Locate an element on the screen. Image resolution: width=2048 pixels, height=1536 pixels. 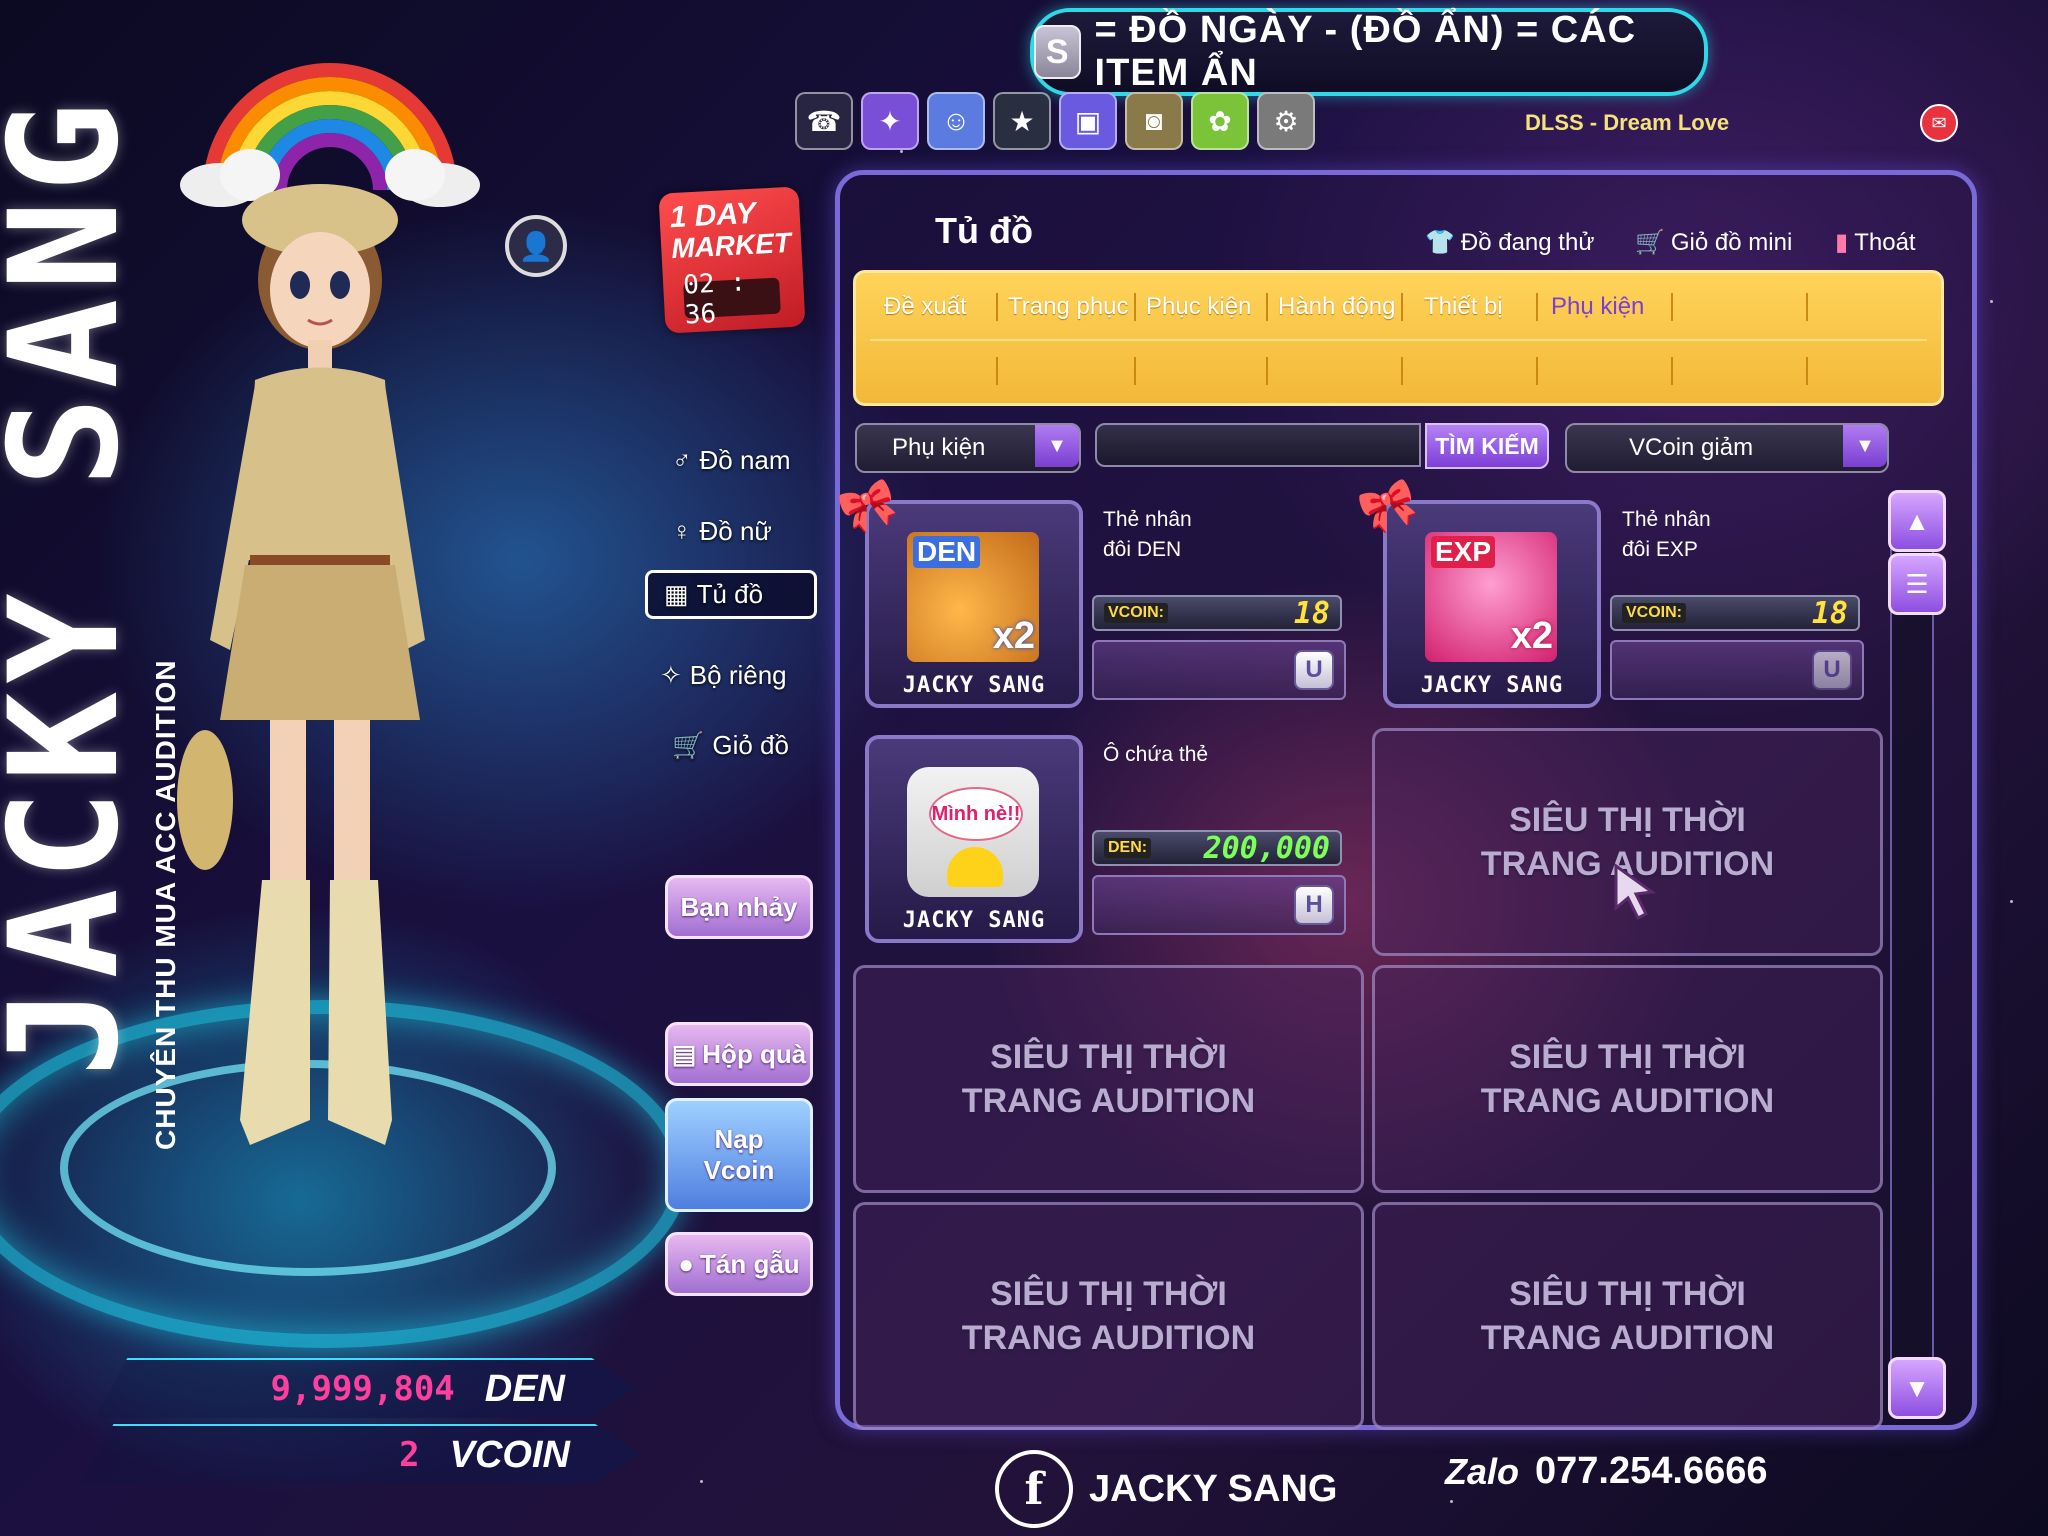
topup-vcoin-button: Nạp Vcoin is located at coordinates (739, 1155).